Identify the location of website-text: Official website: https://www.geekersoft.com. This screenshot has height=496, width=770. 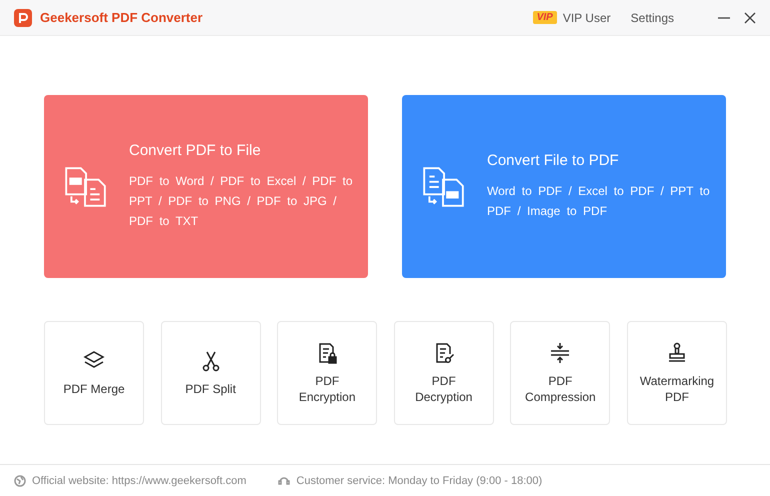
(139, 480).